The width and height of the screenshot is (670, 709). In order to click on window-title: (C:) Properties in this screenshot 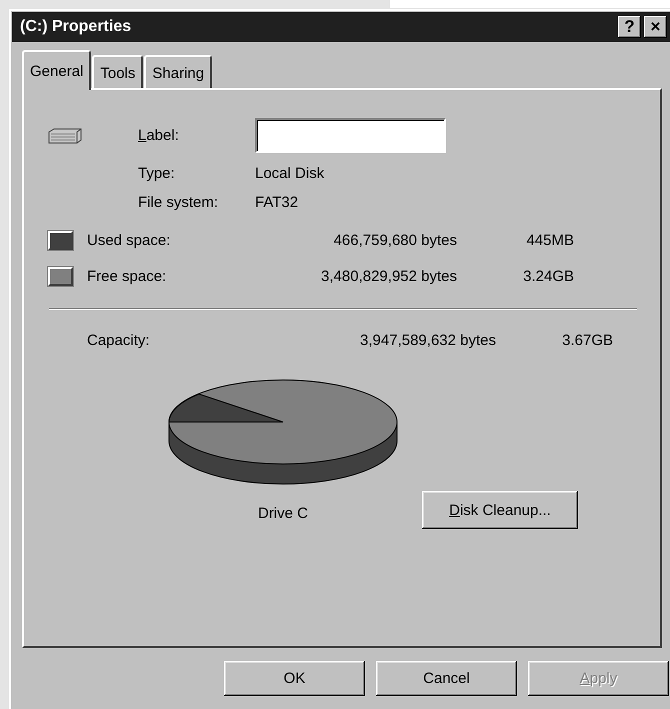, I will do `click(76, 27)`.